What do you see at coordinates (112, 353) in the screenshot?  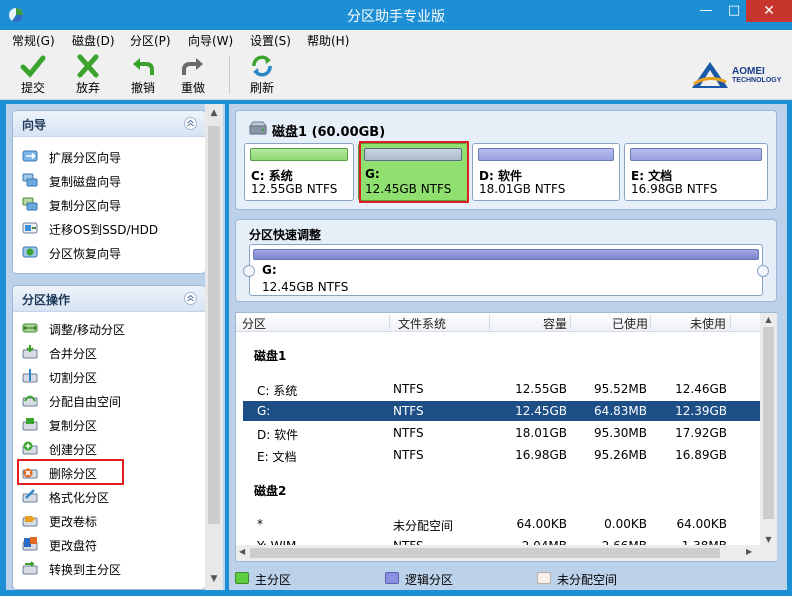 I see `op-merge: 合并分区` at bounding box center [112, 353].